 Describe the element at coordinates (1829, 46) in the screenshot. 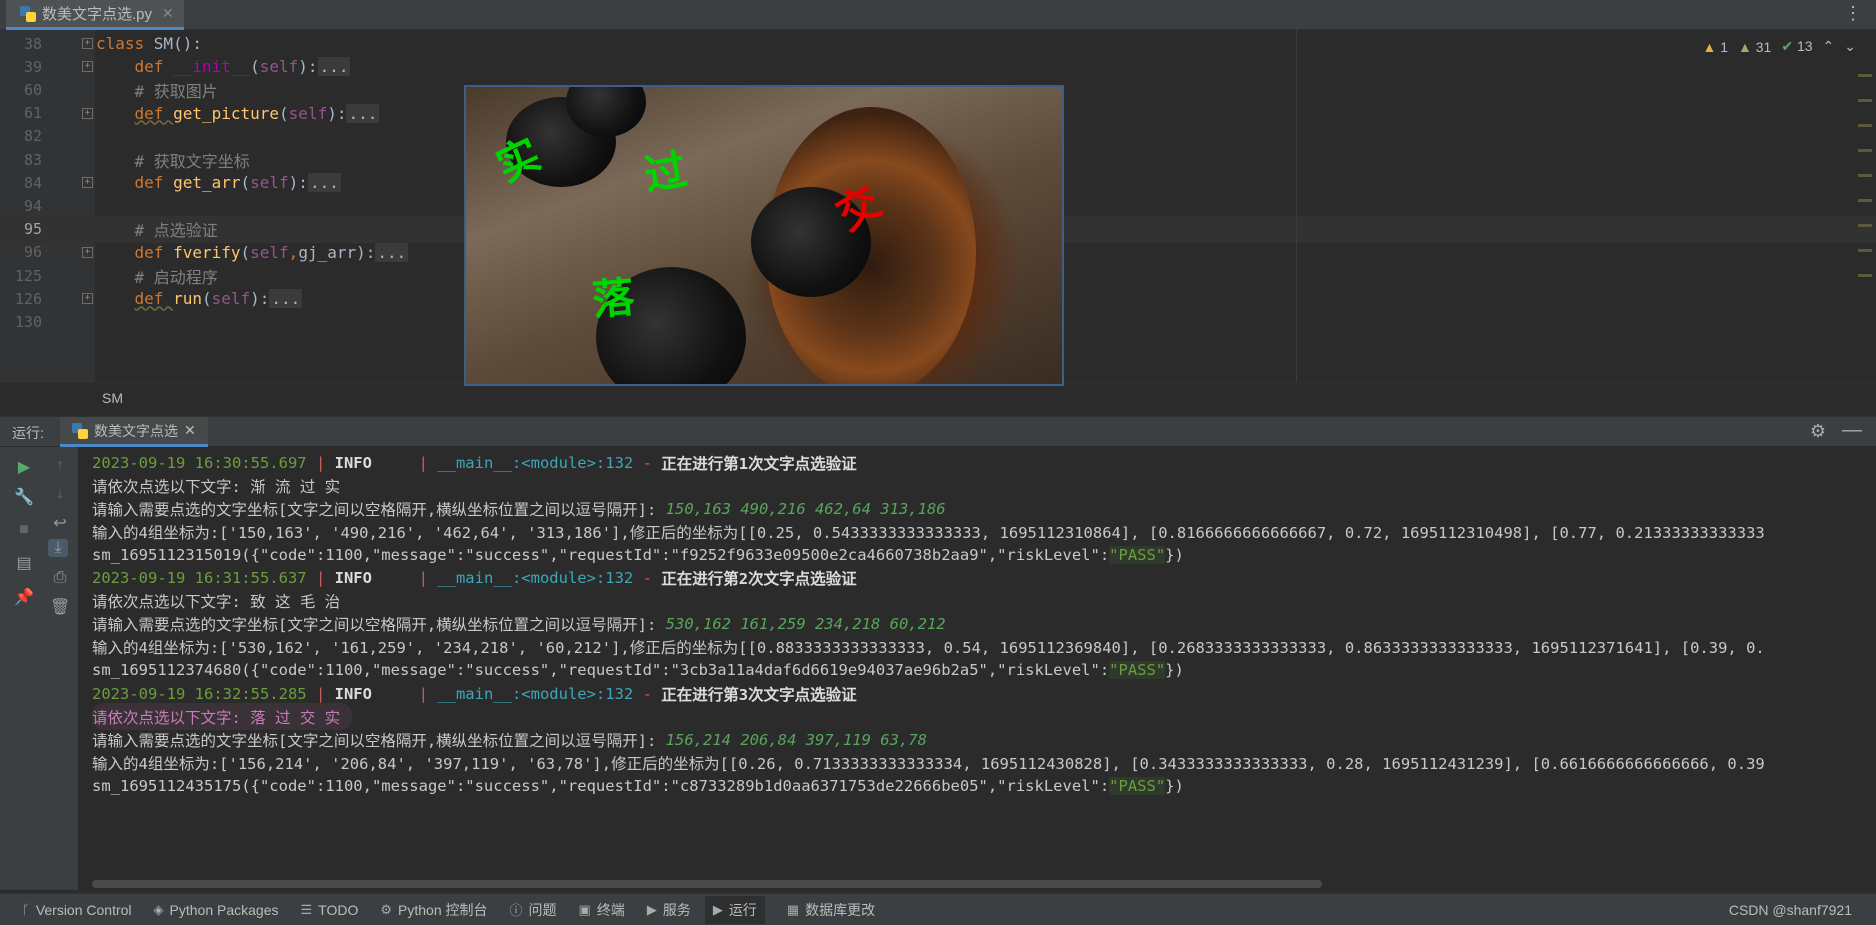

I see `chevron-up-icon: ⌃` at that location.